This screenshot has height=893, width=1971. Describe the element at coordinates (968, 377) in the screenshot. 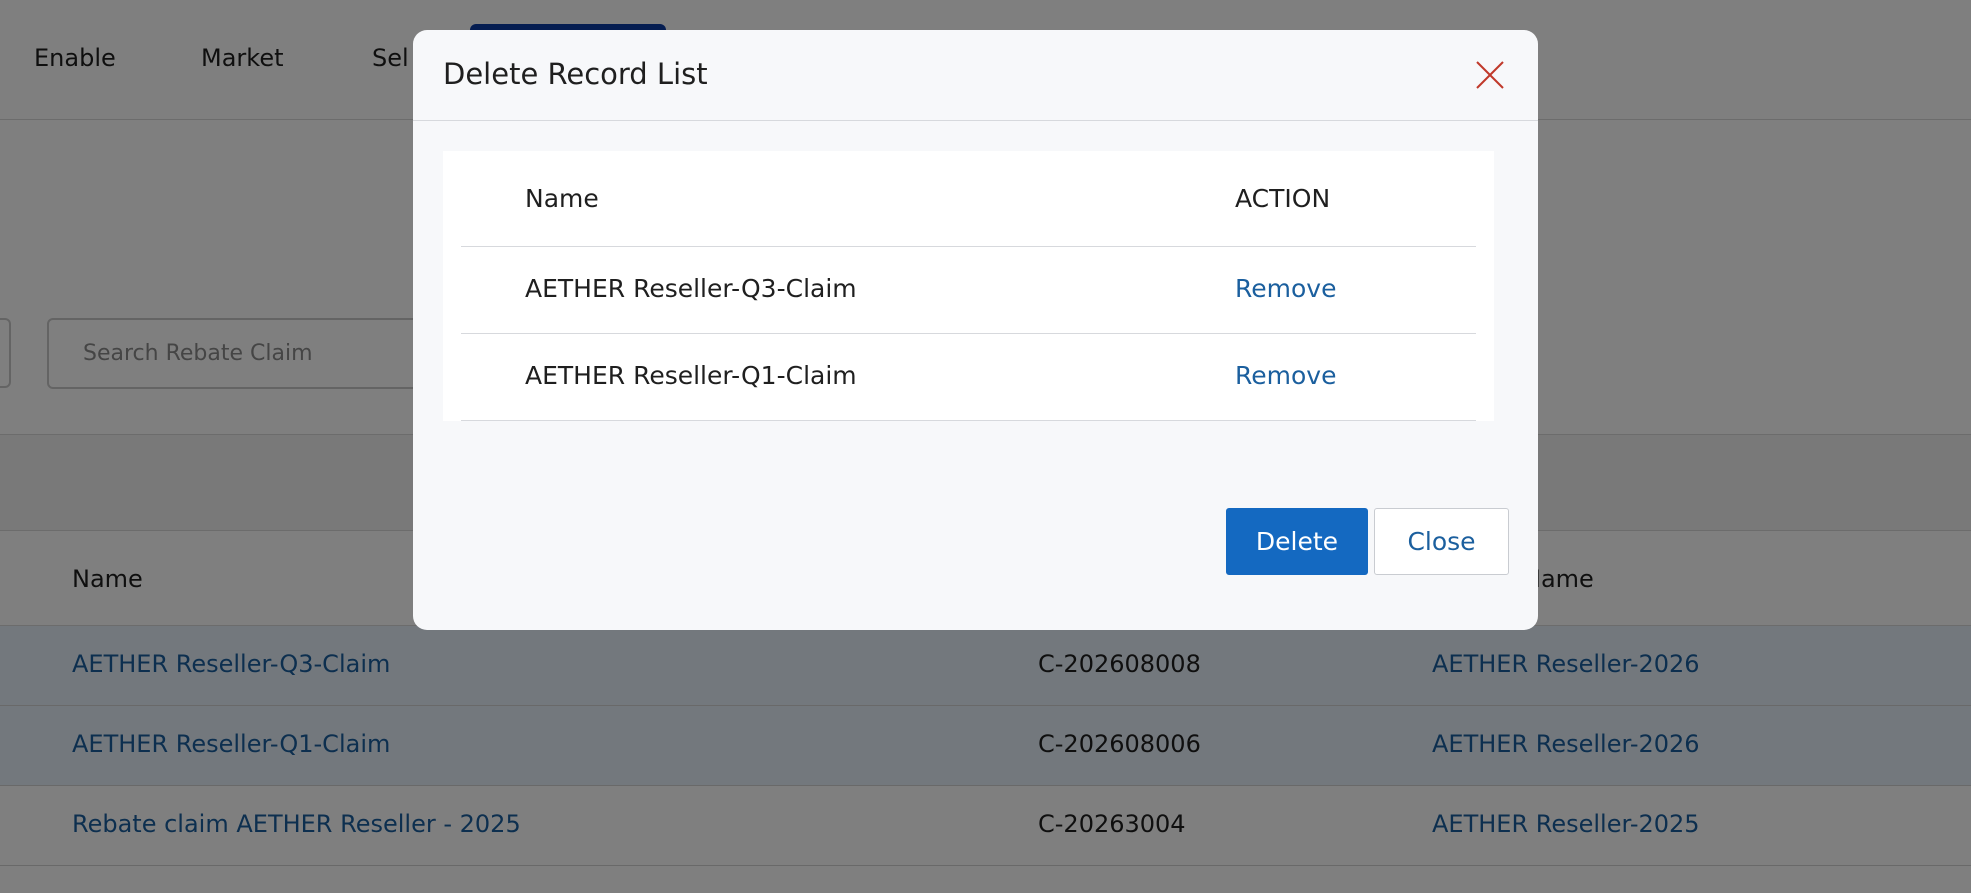

I see `list-item: AETHER Reseller-Q1-Claim Remove` at that location.